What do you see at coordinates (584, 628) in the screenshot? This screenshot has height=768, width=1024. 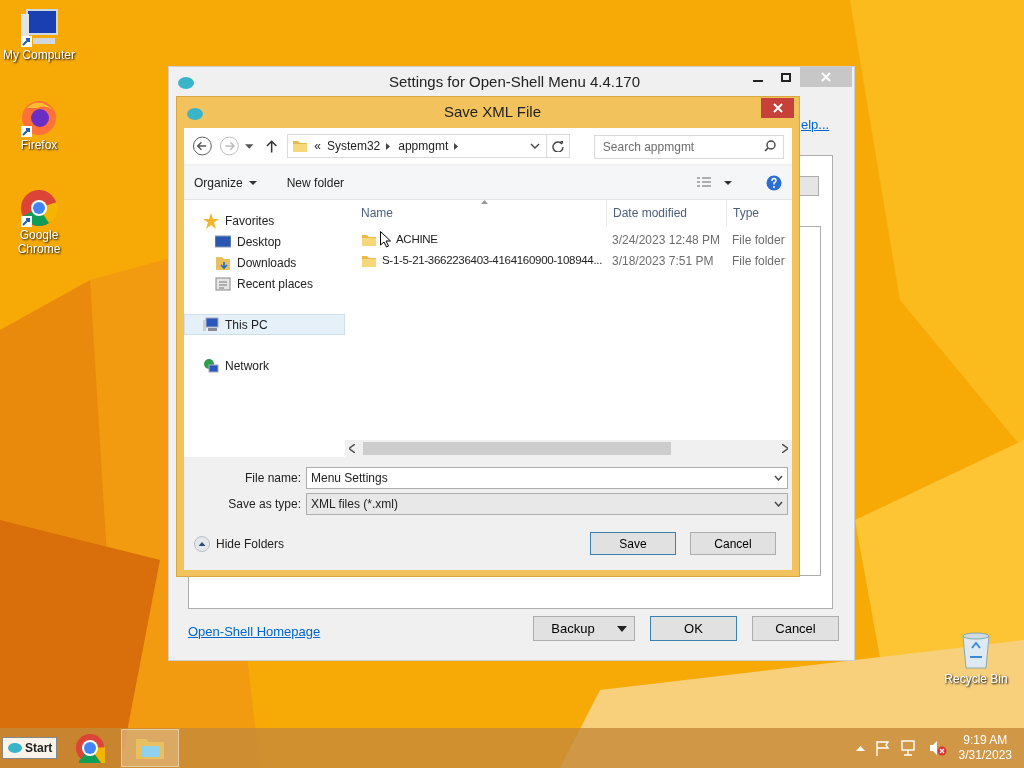 I see `backup-button: Backup` at bounding box center [584, 628].